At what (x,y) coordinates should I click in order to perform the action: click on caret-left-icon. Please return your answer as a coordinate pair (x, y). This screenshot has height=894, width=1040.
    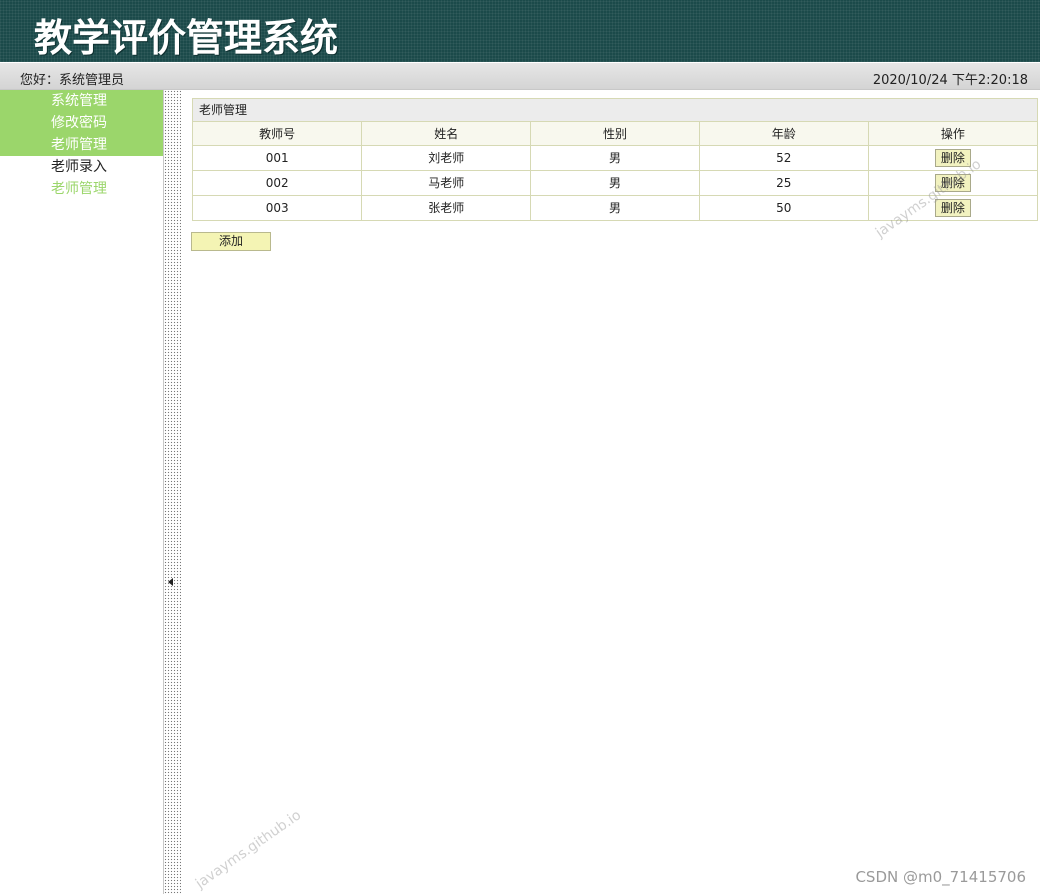
    Looking at the image, I should click on (170, 582).